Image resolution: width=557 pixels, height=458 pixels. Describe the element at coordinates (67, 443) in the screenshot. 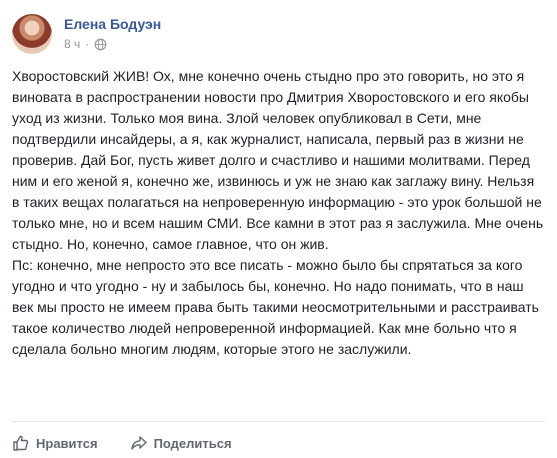

I see `like-label: Нравится` at that location.